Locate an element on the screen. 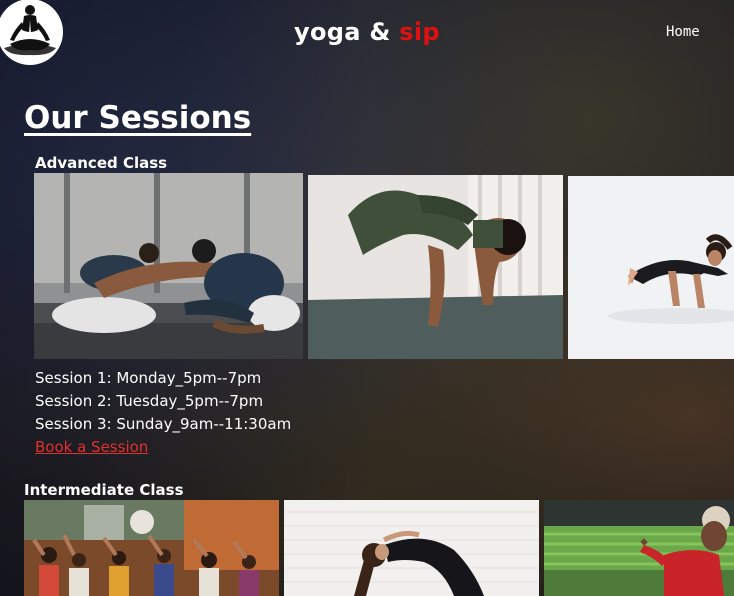  intermediate-class-heading: Intermediate Class is located at coordinates (104, 490).